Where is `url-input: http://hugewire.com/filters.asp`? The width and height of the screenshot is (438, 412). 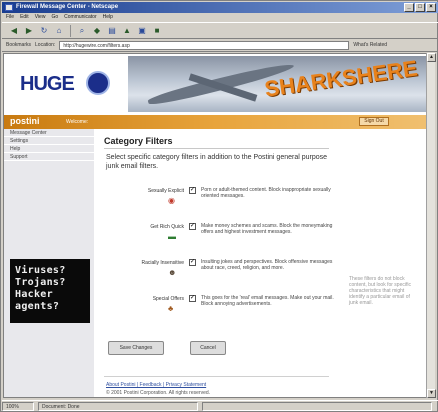 url-input: http://hugewire.com/filters.asp is located at coordinates (204, 45).